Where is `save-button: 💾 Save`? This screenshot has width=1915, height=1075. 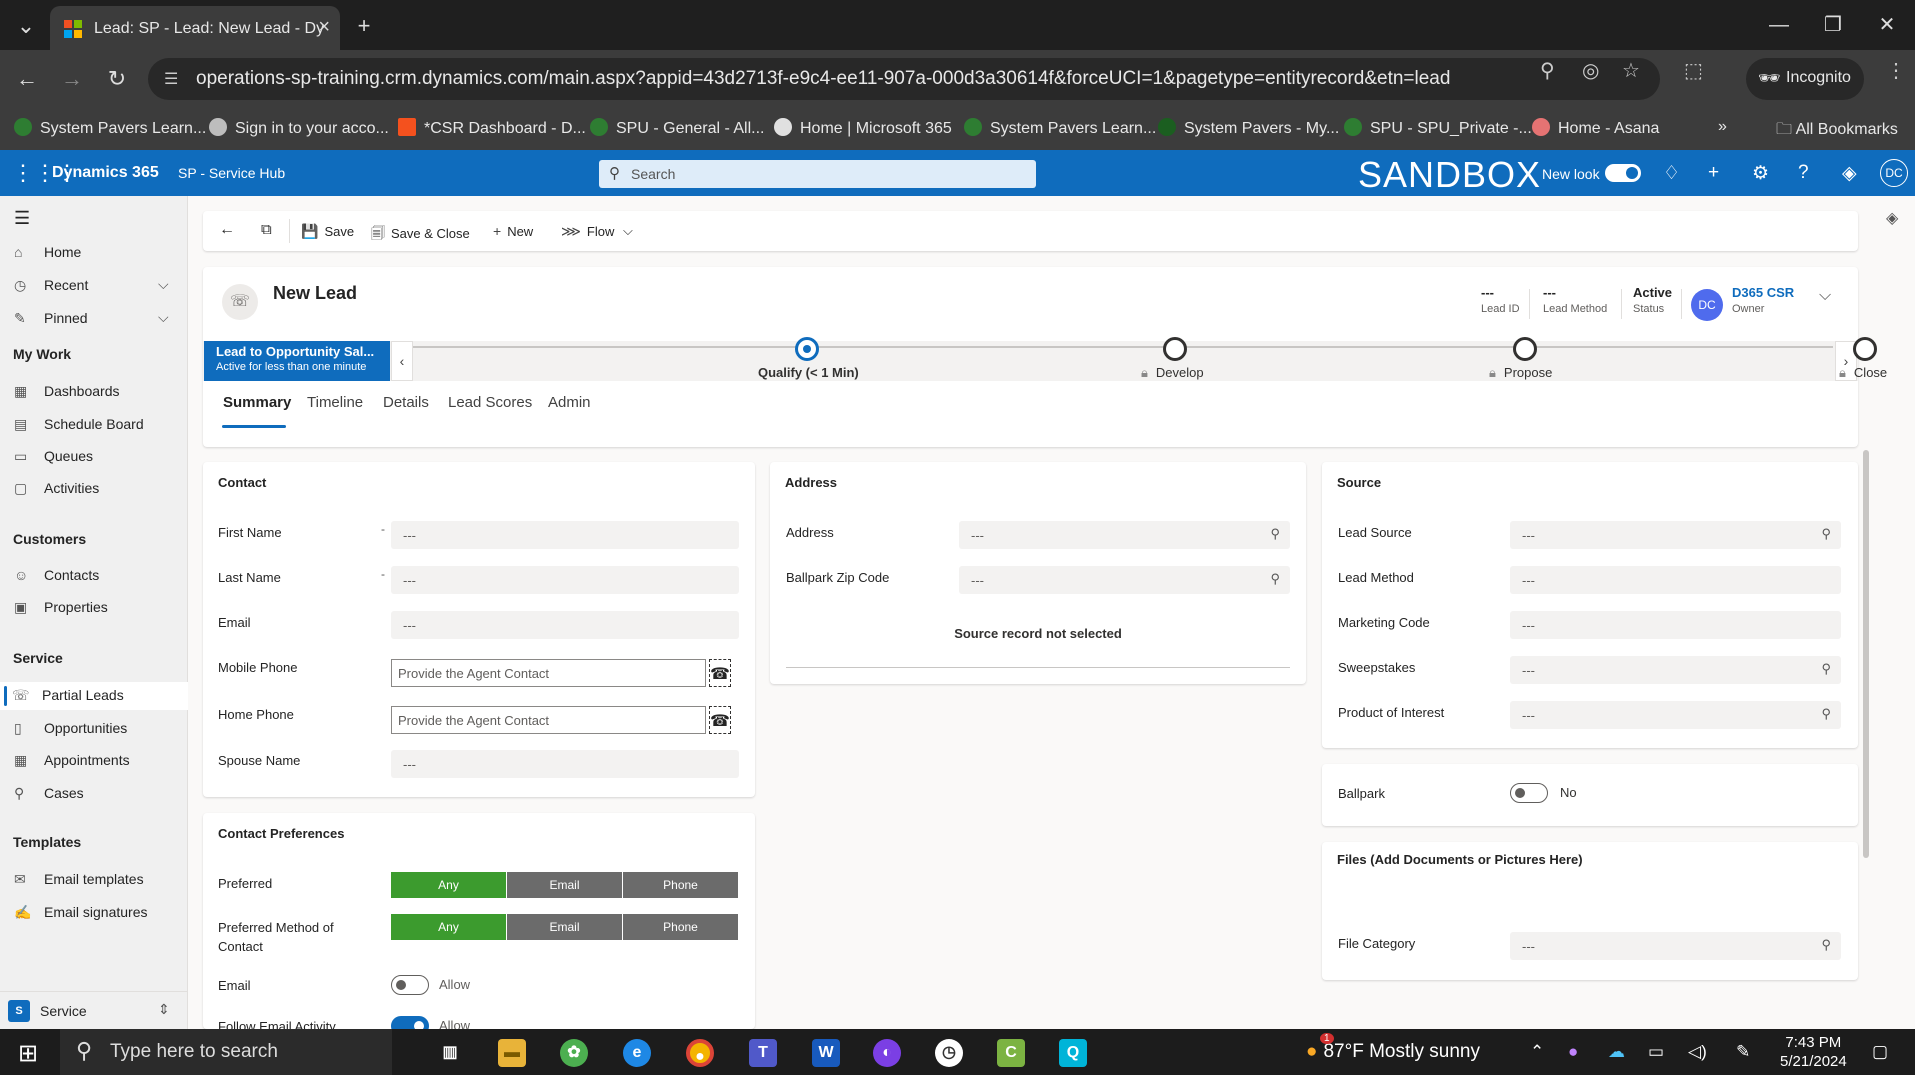
save-button: 💾 Save is located at coordinates (327, 231).